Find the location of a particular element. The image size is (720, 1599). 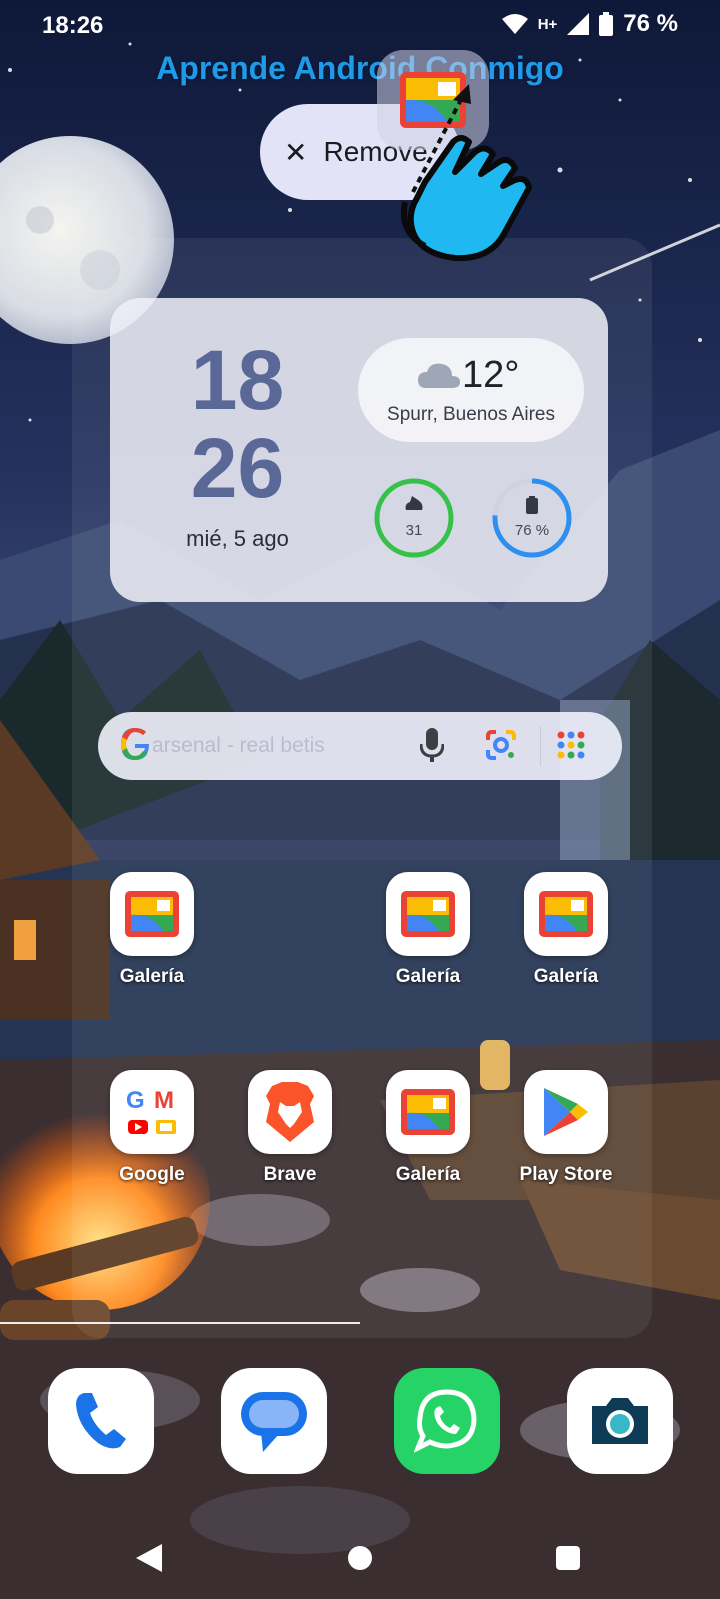

search-divider is located at coordinates (540, 746).